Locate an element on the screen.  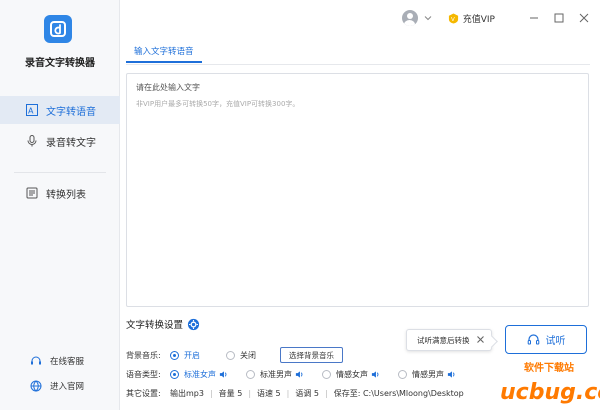
chevron-down-icon is located at coordinates (428, 18).